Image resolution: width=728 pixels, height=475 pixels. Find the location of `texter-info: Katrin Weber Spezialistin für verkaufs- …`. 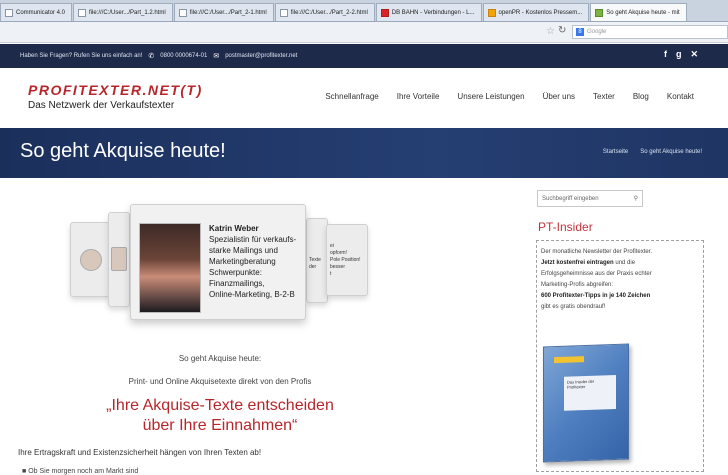

texter-info: Katrin Weber Spezialistin für verkaufs- … is located at coordinates (257, 261).